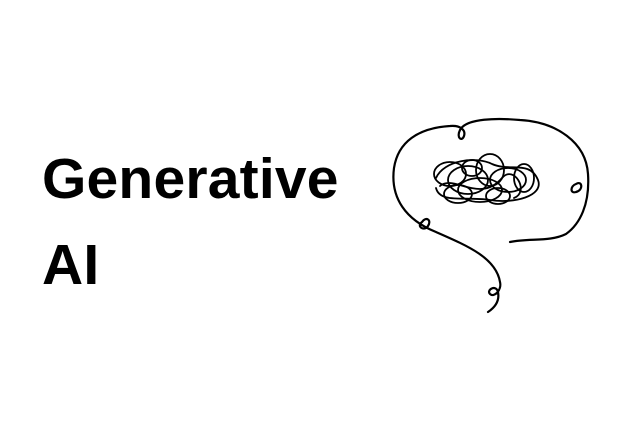 This screenshot has height=427, width=640. I want to click on scribble-knot, so click(486, 179).